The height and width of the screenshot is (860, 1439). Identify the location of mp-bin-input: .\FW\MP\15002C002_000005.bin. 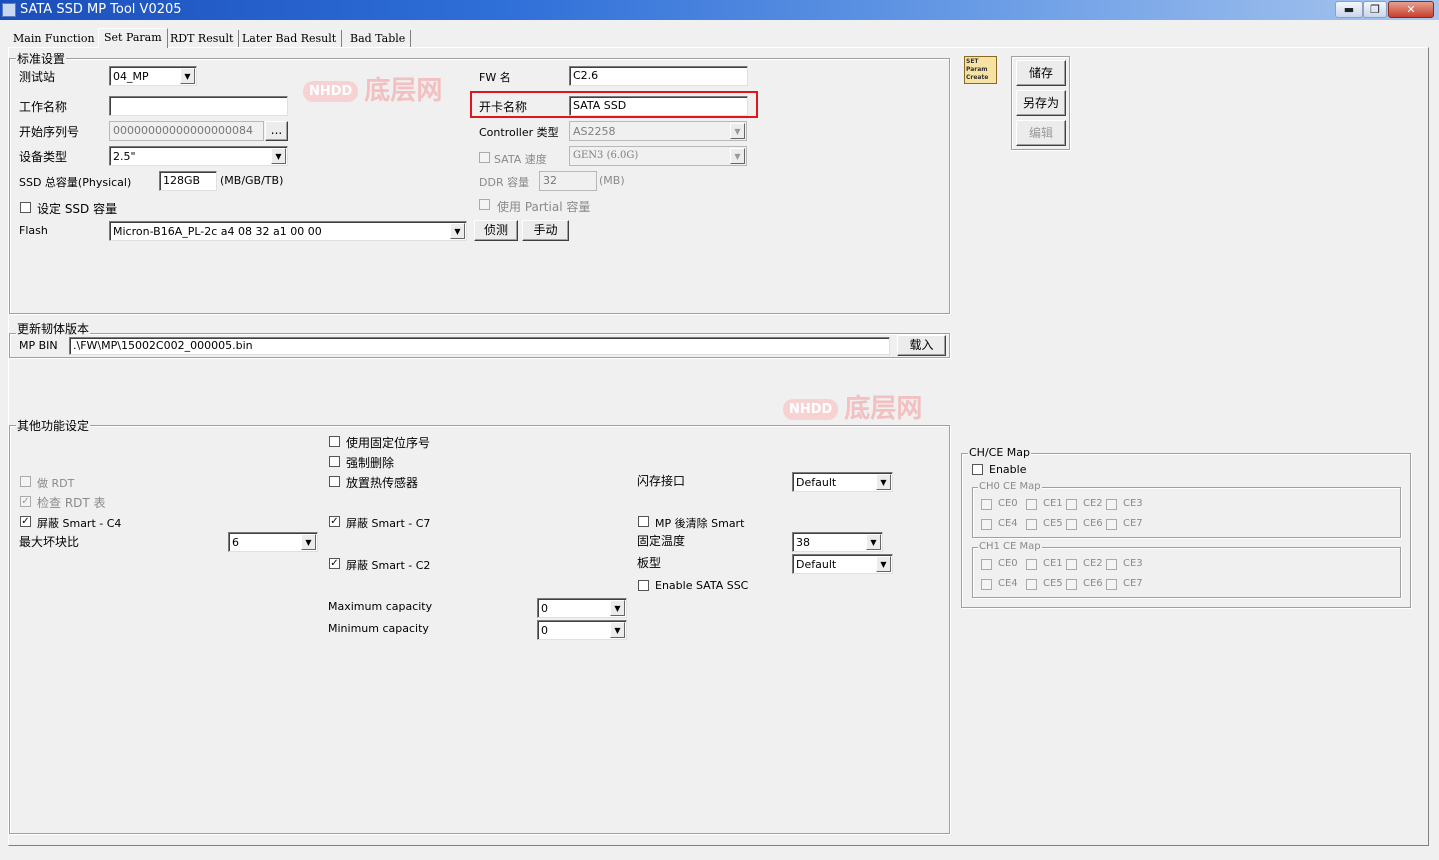
(479, 346).